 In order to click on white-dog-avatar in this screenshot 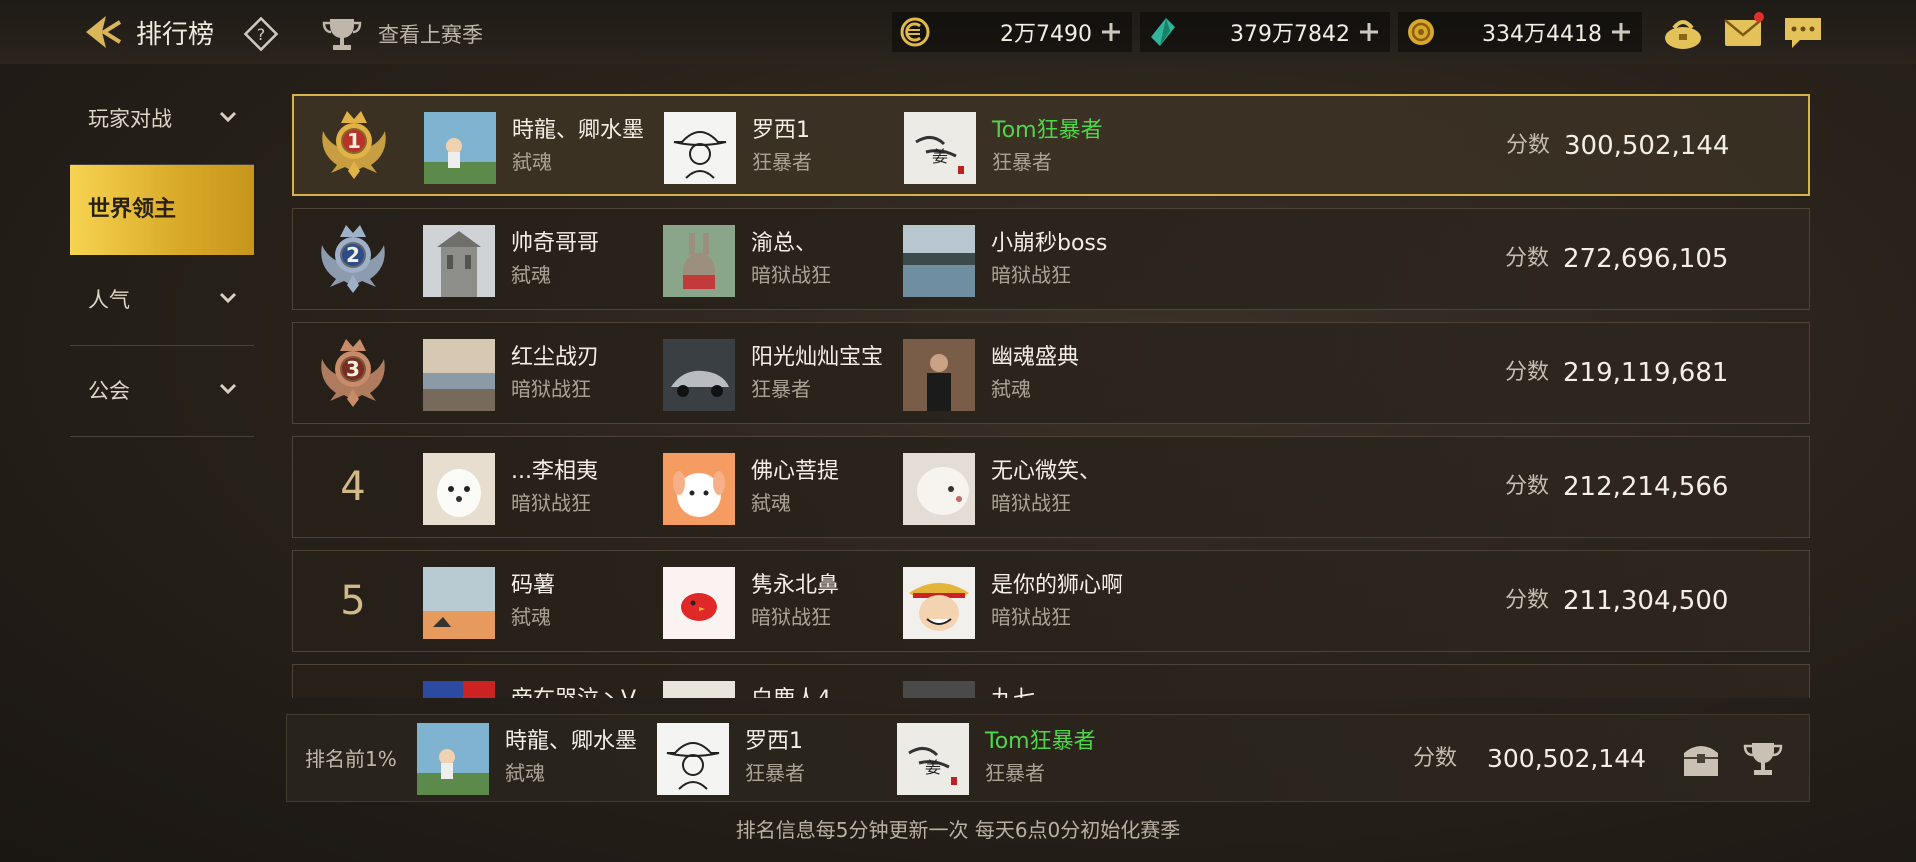, I will do `click(459, 489)`.